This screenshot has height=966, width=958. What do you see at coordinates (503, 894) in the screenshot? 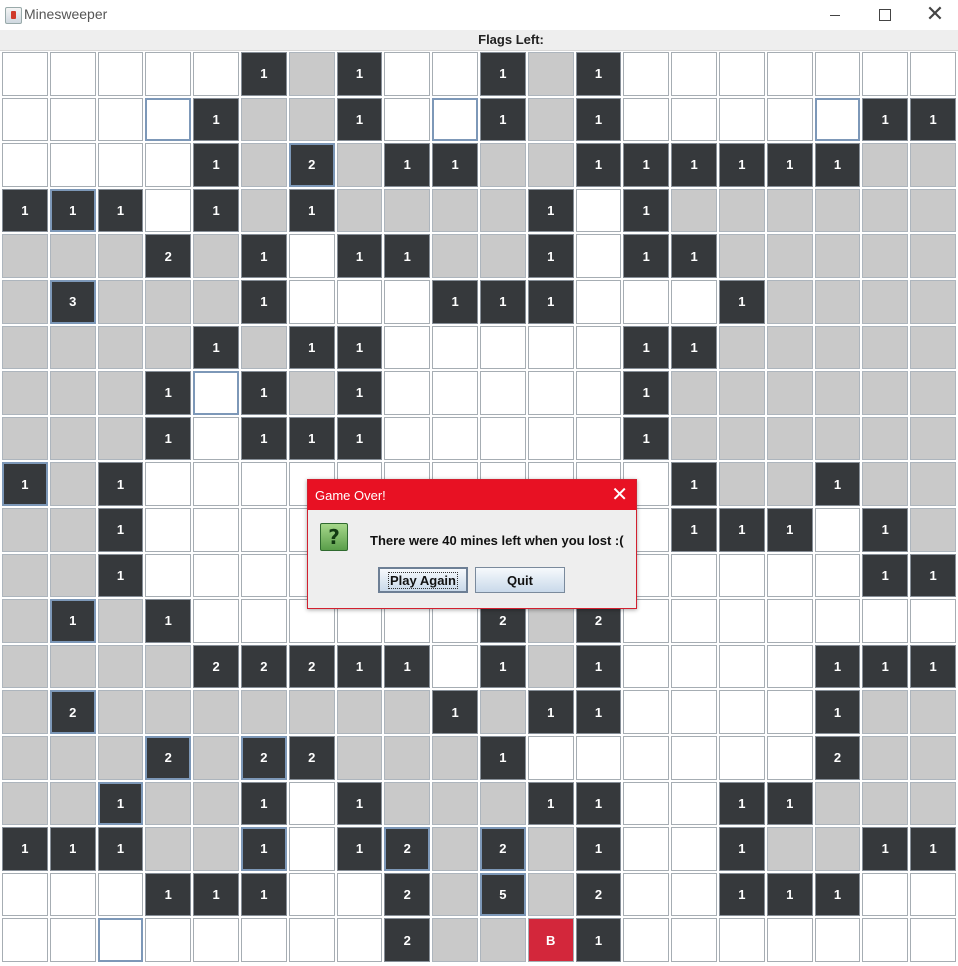
I see `cell-number: 5` at bounding box center [503, 894].